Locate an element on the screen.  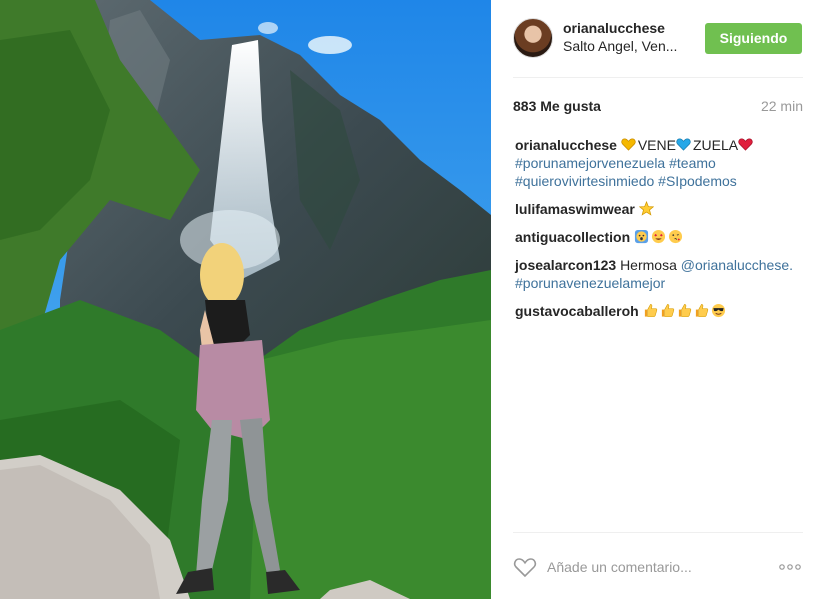
comment-username: antiguacollection is located at coordinates (572, 237).